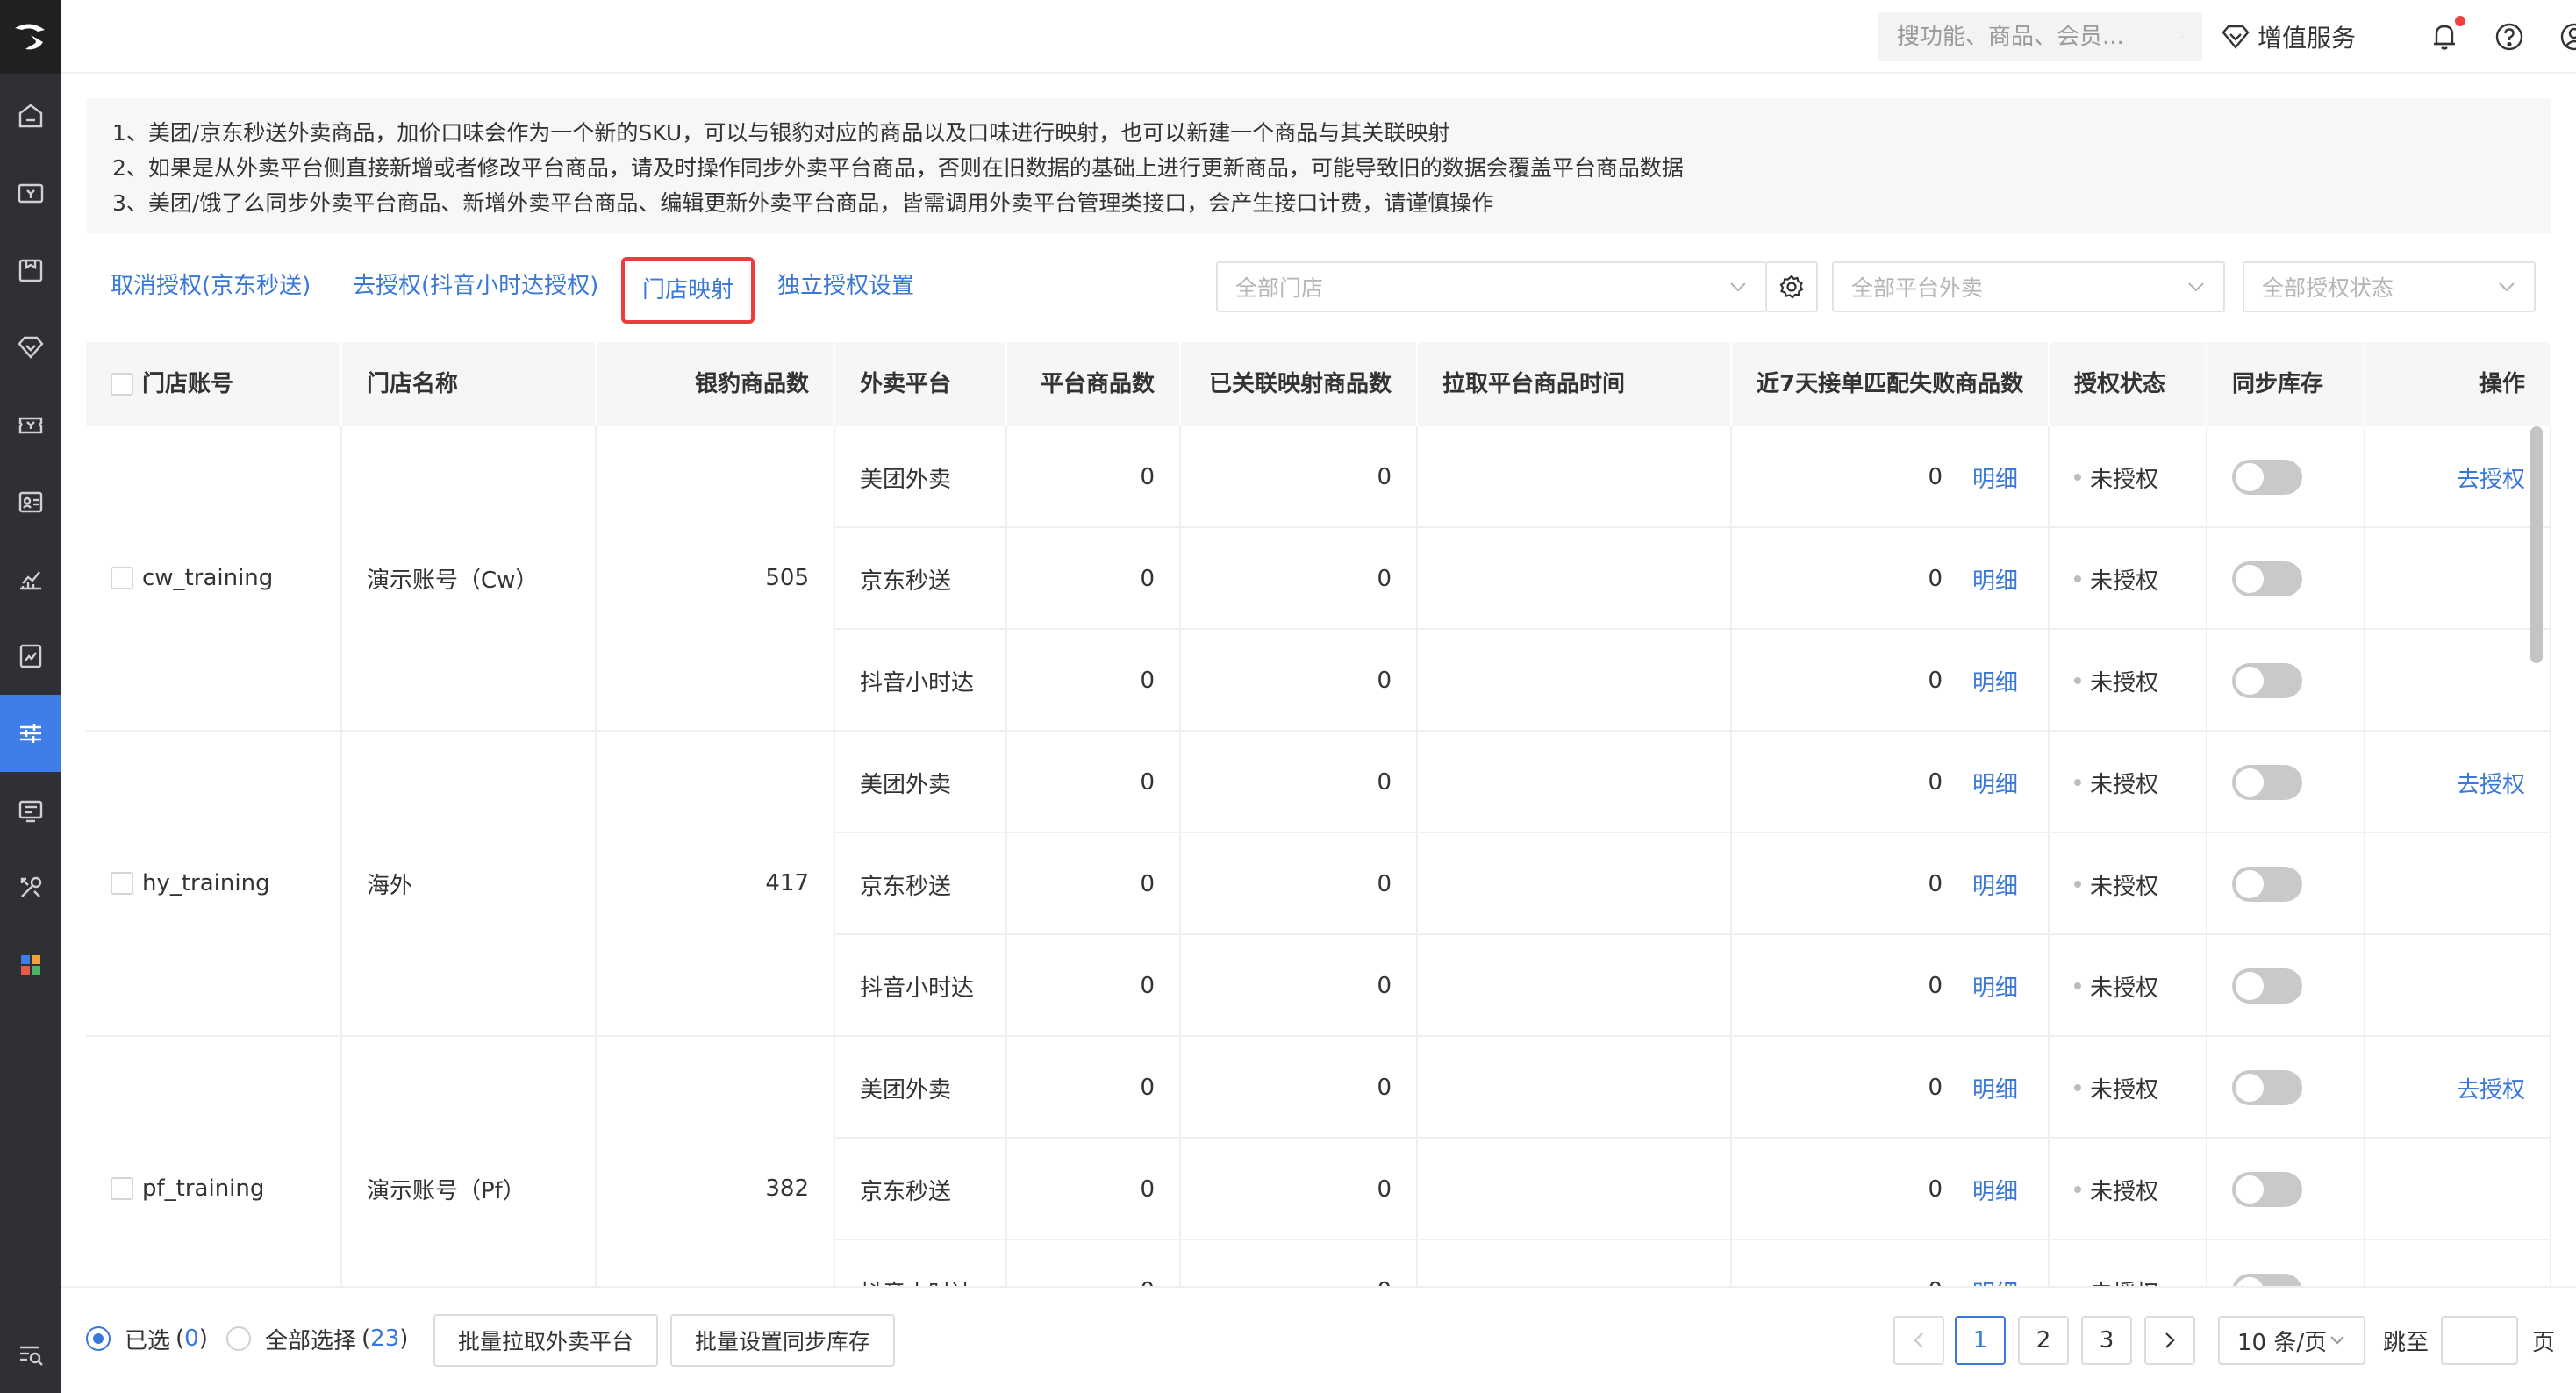 The image size is (2576, 1393). Describe the element at coordinates (546, 1340) in the screenshot. I see `batch-pull-button: 批量拉取外卖平台` at that location.